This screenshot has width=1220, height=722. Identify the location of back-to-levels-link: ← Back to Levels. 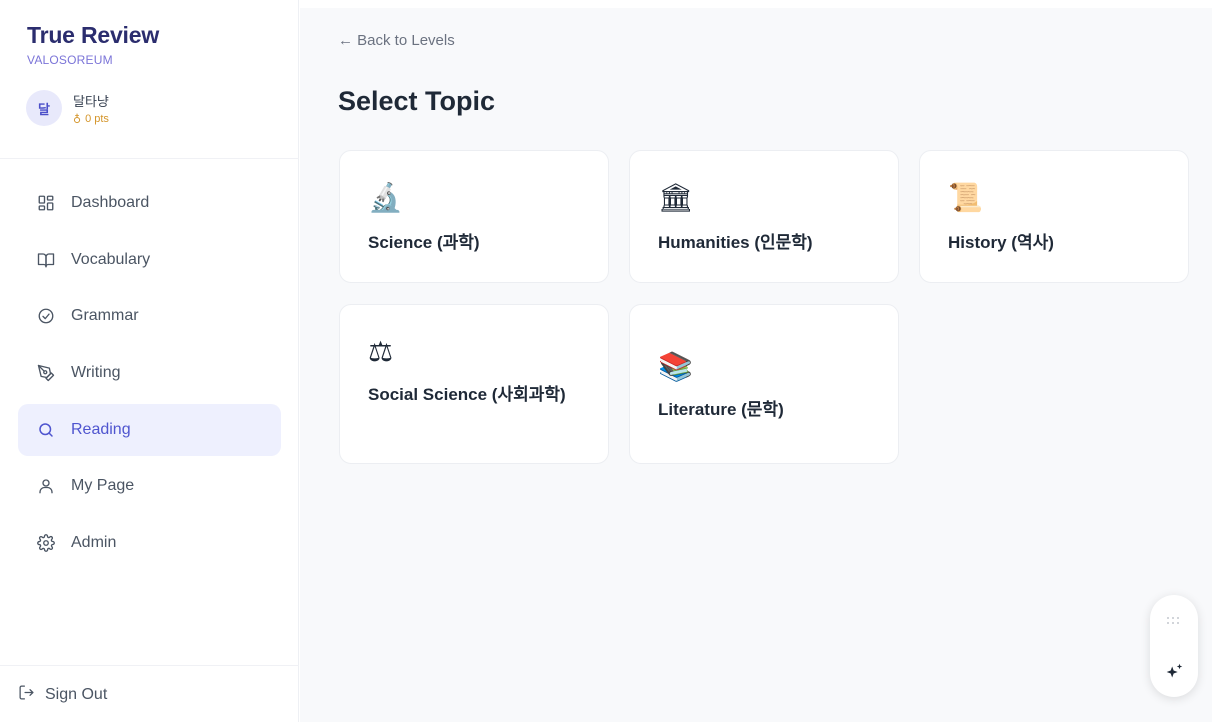
(396, 40).